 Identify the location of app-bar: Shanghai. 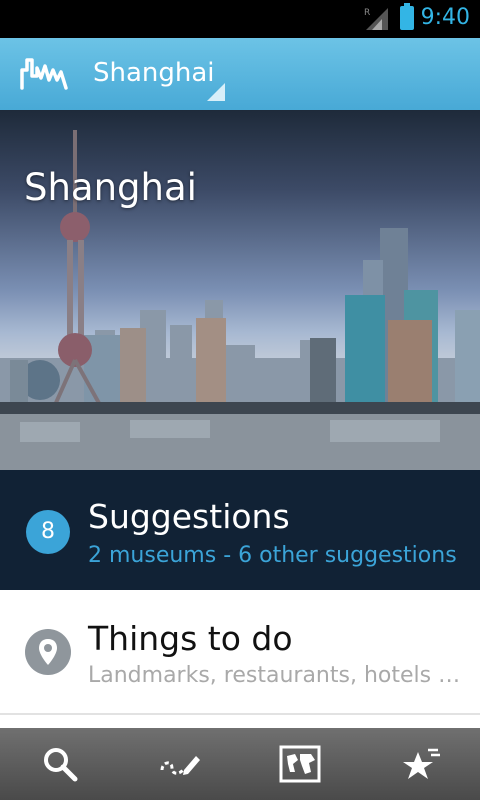
(240, 74).